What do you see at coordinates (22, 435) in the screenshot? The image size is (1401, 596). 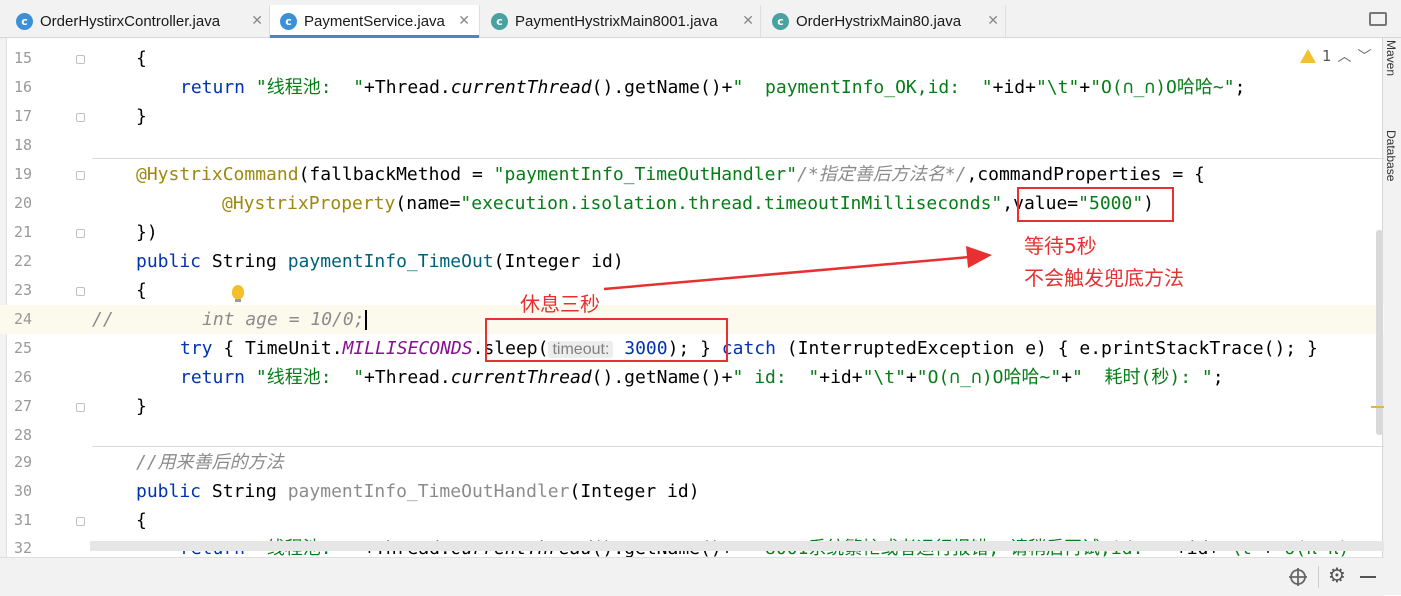 I see `line-number: 28` at bounding box center [22, 435].